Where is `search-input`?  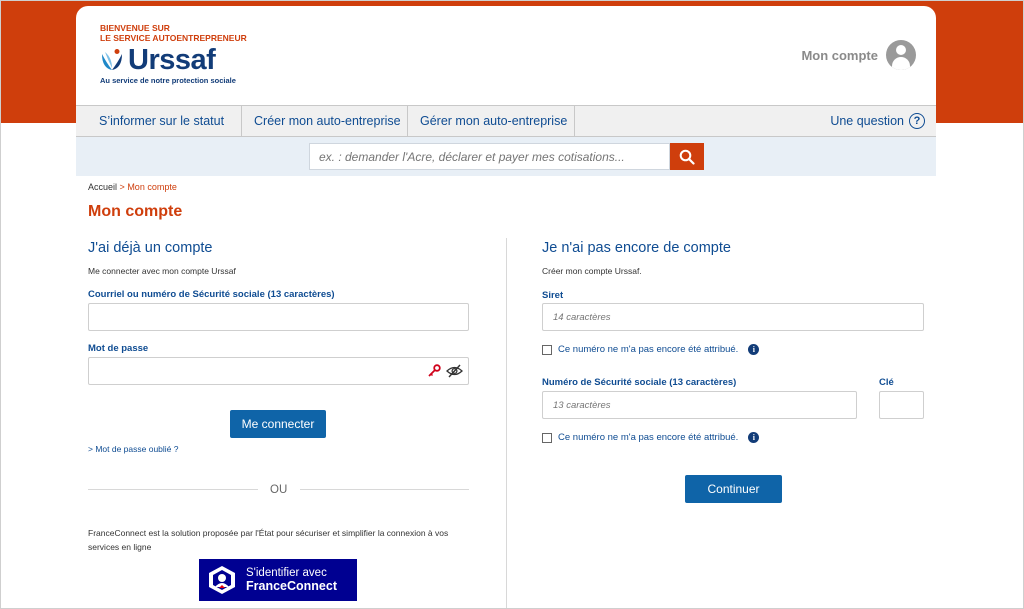
search-input is located at coordinates (489, 156).